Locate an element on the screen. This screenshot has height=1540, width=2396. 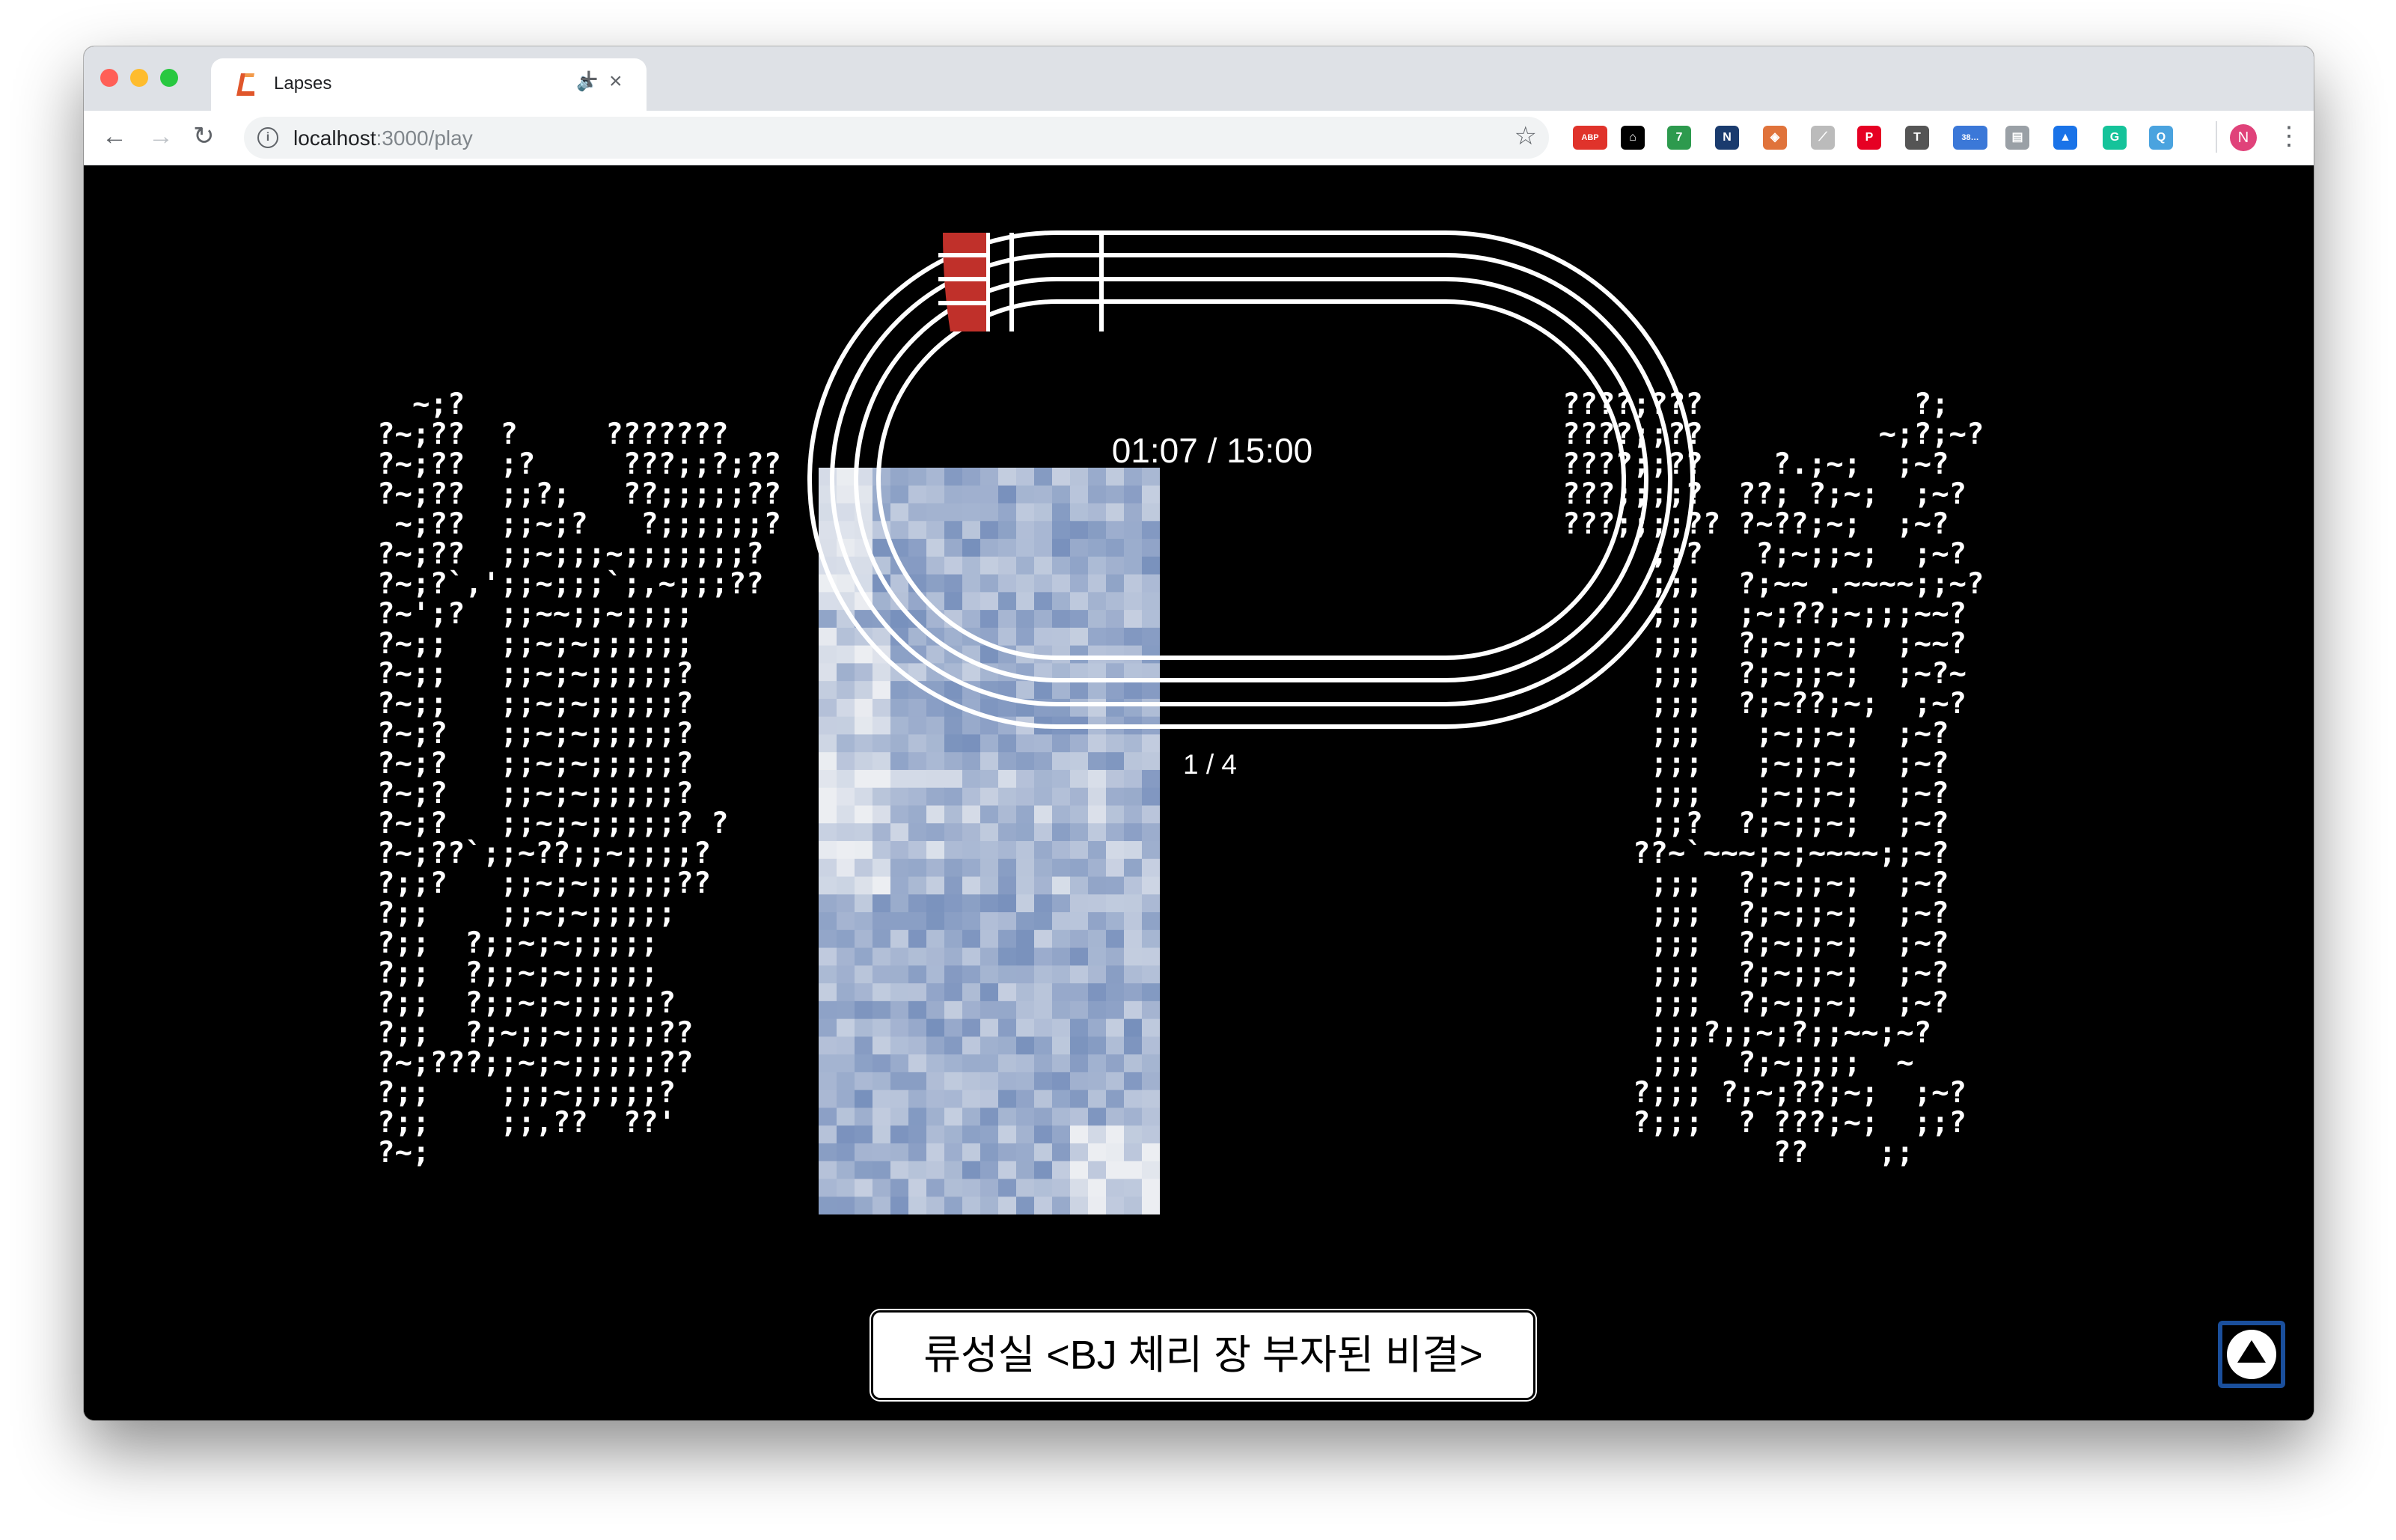
back-arrow-icon: ← is located at coordinates (114, 137).